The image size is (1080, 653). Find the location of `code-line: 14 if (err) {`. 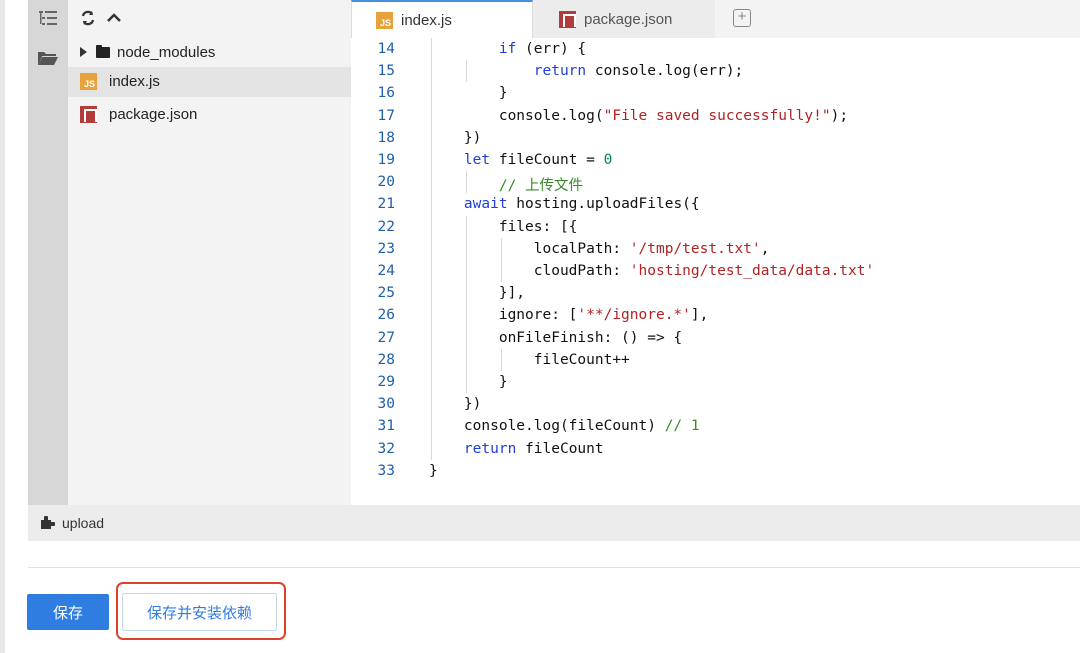

code-line: 14 if (err) { is located at coordinates (715, 49).